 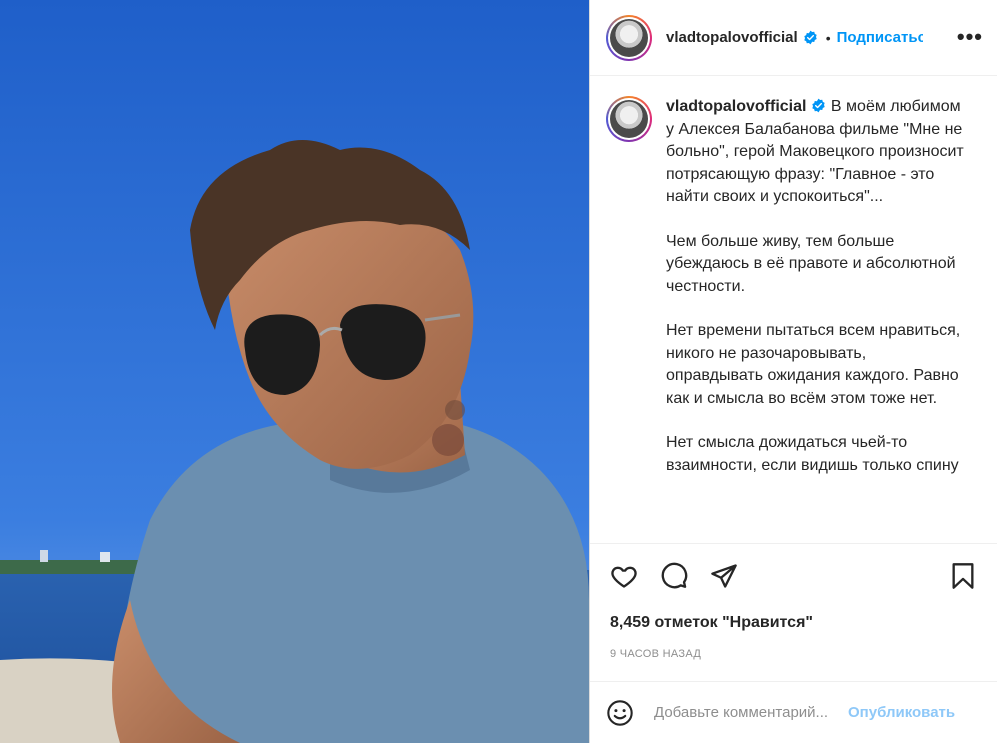 What do you see at coordinates (901, 712) in the screenshot?
I see `publish-button: Опубликовать` at bounding box center [901, 712].